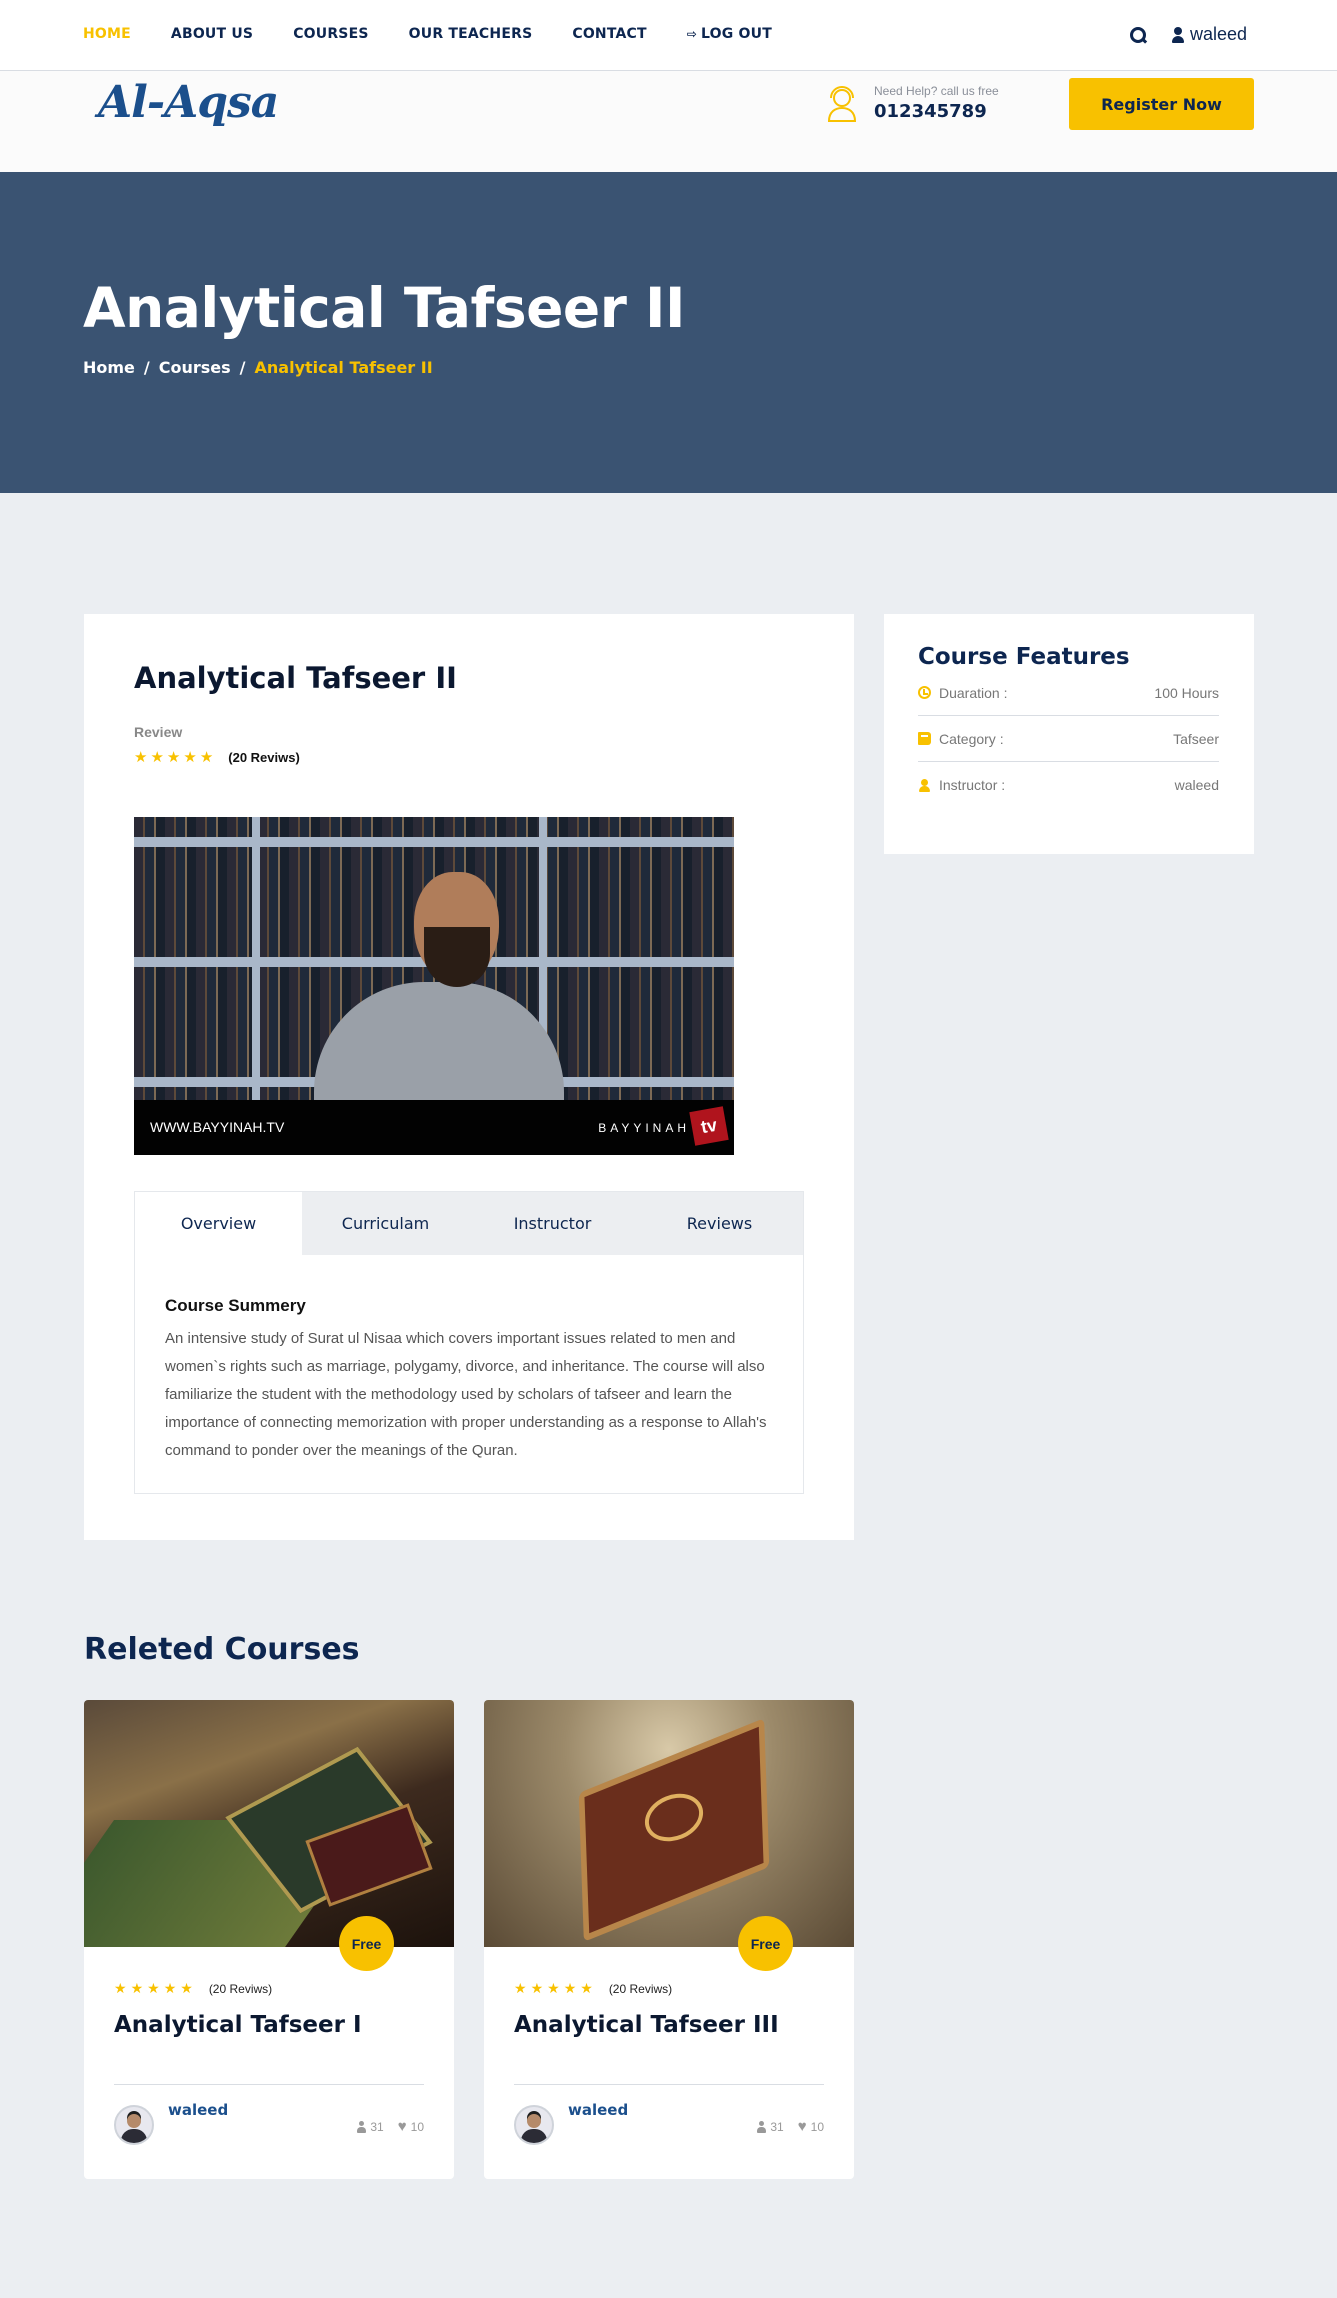 Image resolution: width=1337 pixels, height=2298 pixels. I want to click on video-caption-url: WWW.BAYYINAH.TV, so click(217, 1127).